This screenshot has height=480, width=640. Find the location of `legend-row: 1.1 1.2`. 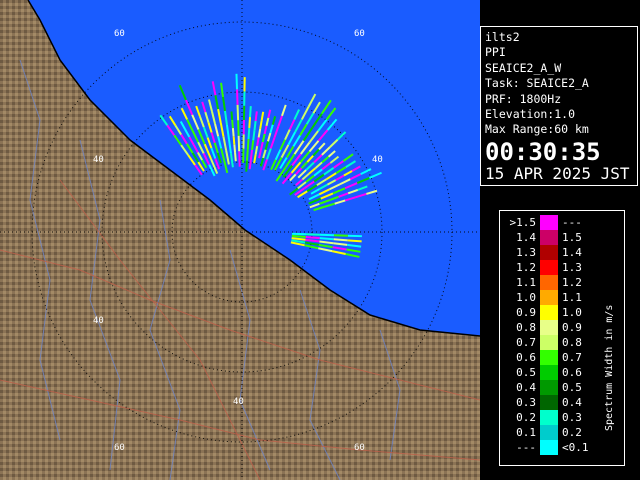

legend-row: 1.1 1.2 is located at coordinates (550, 282).